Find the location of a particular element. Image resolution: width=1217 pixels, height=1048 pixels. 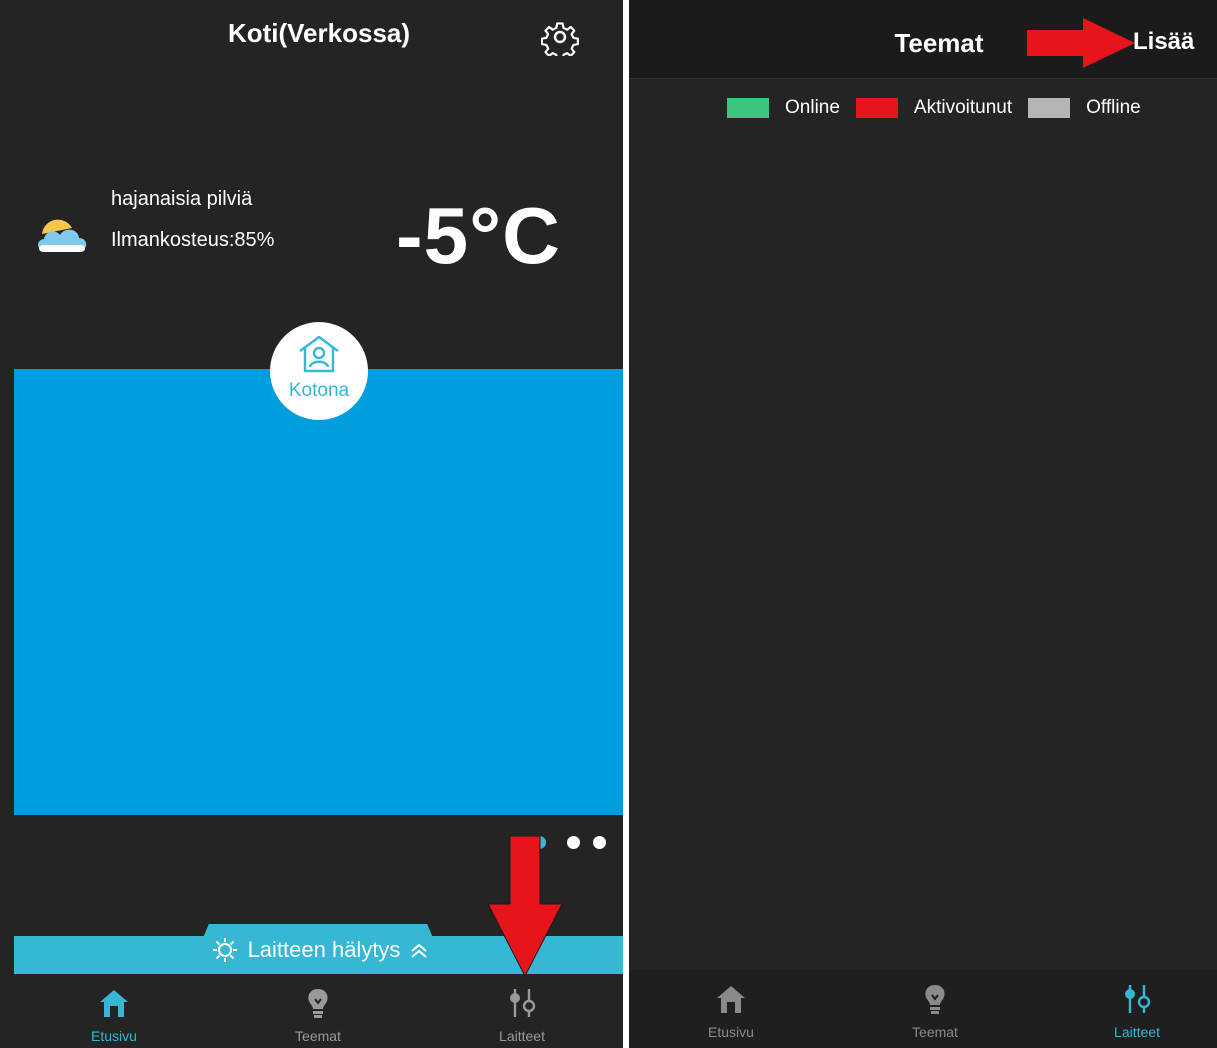

page-title: Teemat is located at coordinates (939, 43).